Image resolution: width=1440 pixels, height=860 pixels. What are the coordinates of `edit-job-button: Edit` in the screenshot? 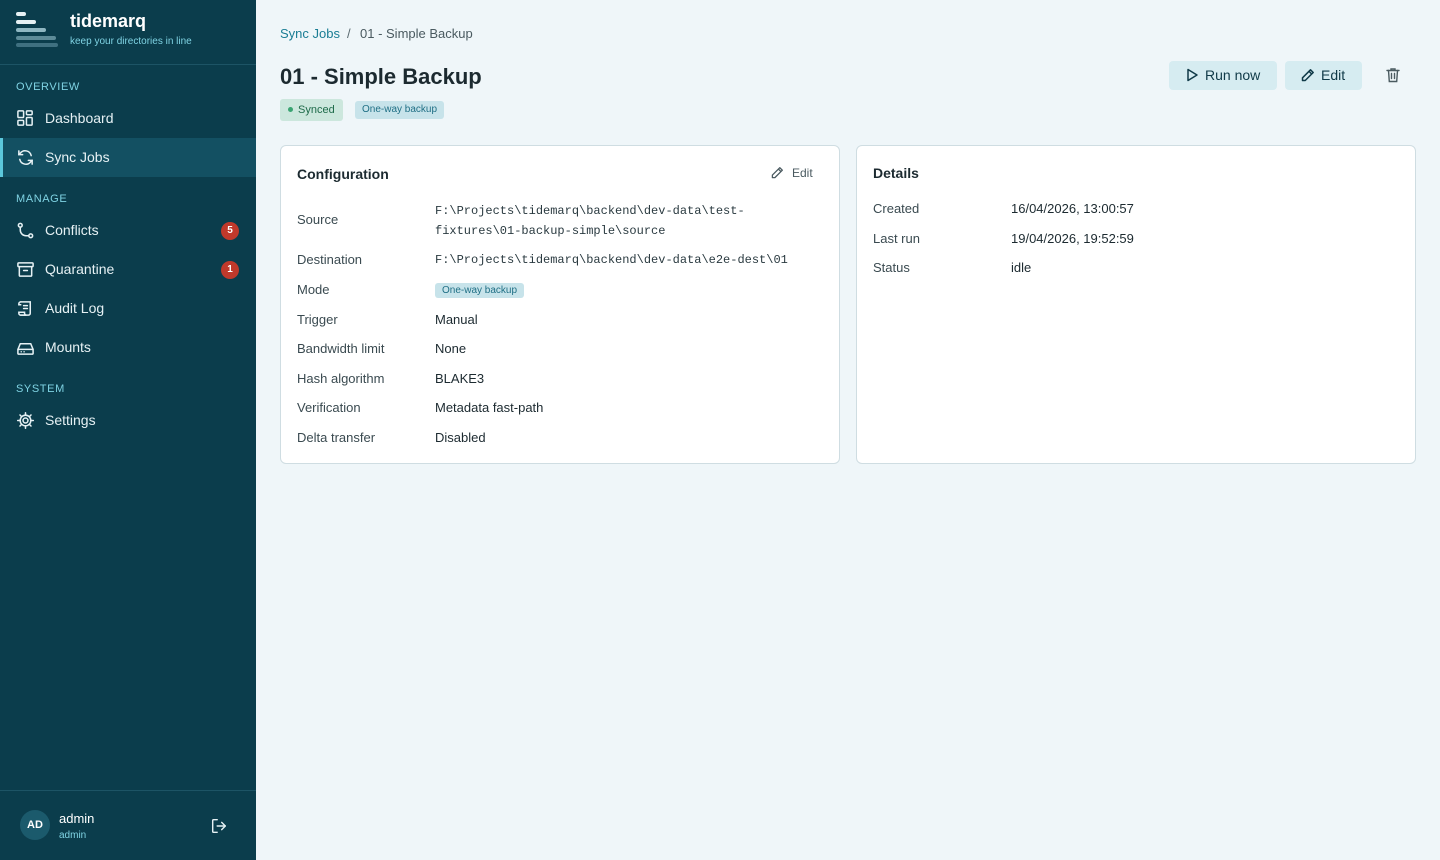 It's located at (1323, 75).